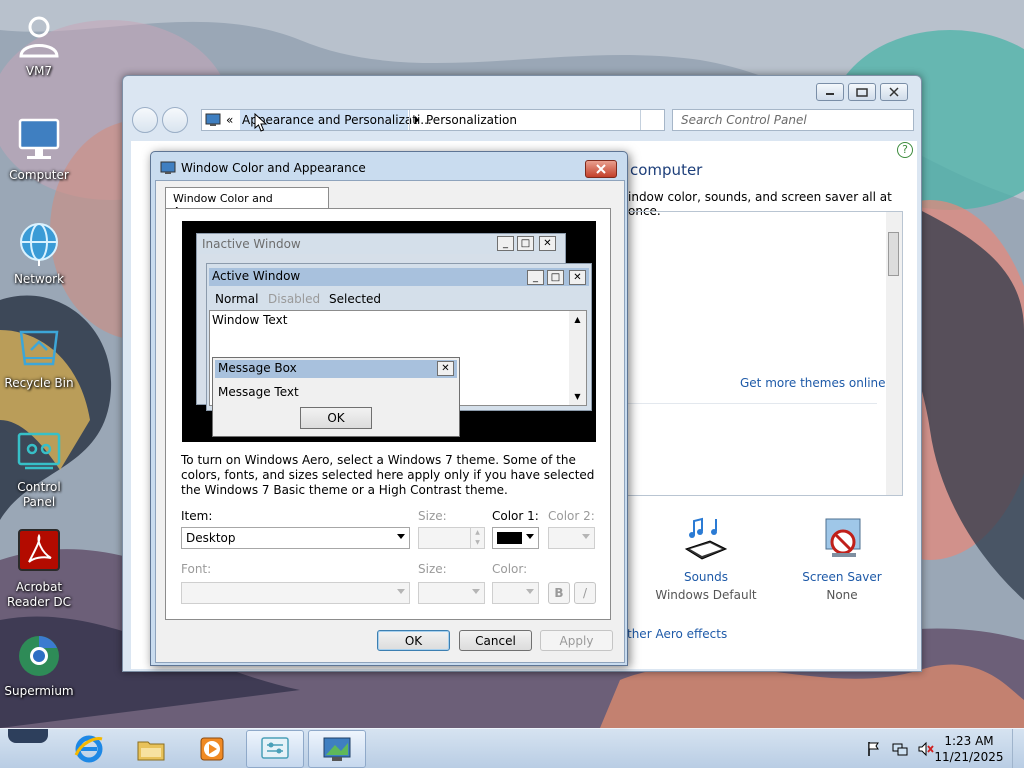 The width and height of the screenshot is (1024, 768). Describe the element at coordinates (168, 167) in the screenshot. I see `dialog-app-icon` at that location.